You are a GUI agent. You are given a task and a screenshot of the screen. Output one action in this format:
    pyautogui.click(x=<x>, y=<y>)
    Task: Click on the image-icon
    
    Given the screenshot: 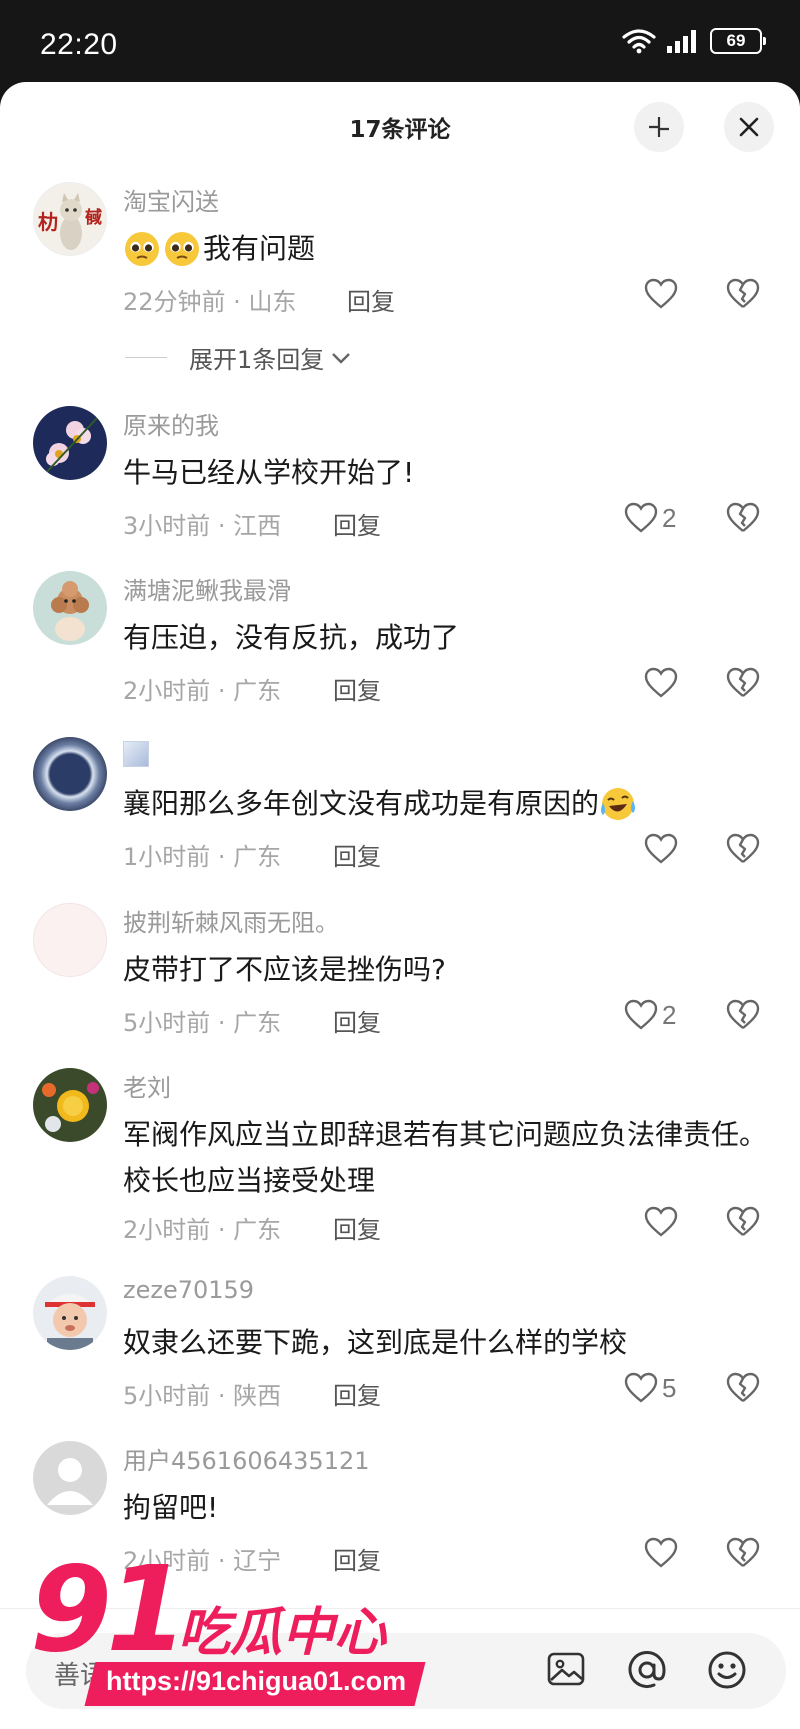 What is the action you would take?
    pyautogui.click(x=566, y=1669)
    